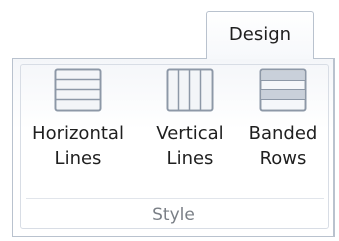  I want to click on horizontal-lines-icon, so click(78, 90).